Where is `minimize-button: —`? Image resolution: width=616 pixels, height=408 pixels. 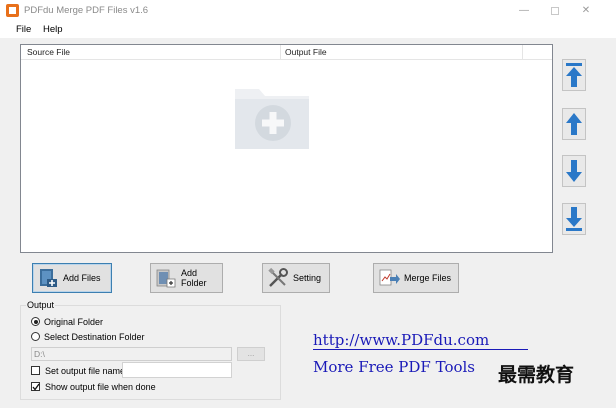
minimize-button: — is located at coordinates (524, 11).